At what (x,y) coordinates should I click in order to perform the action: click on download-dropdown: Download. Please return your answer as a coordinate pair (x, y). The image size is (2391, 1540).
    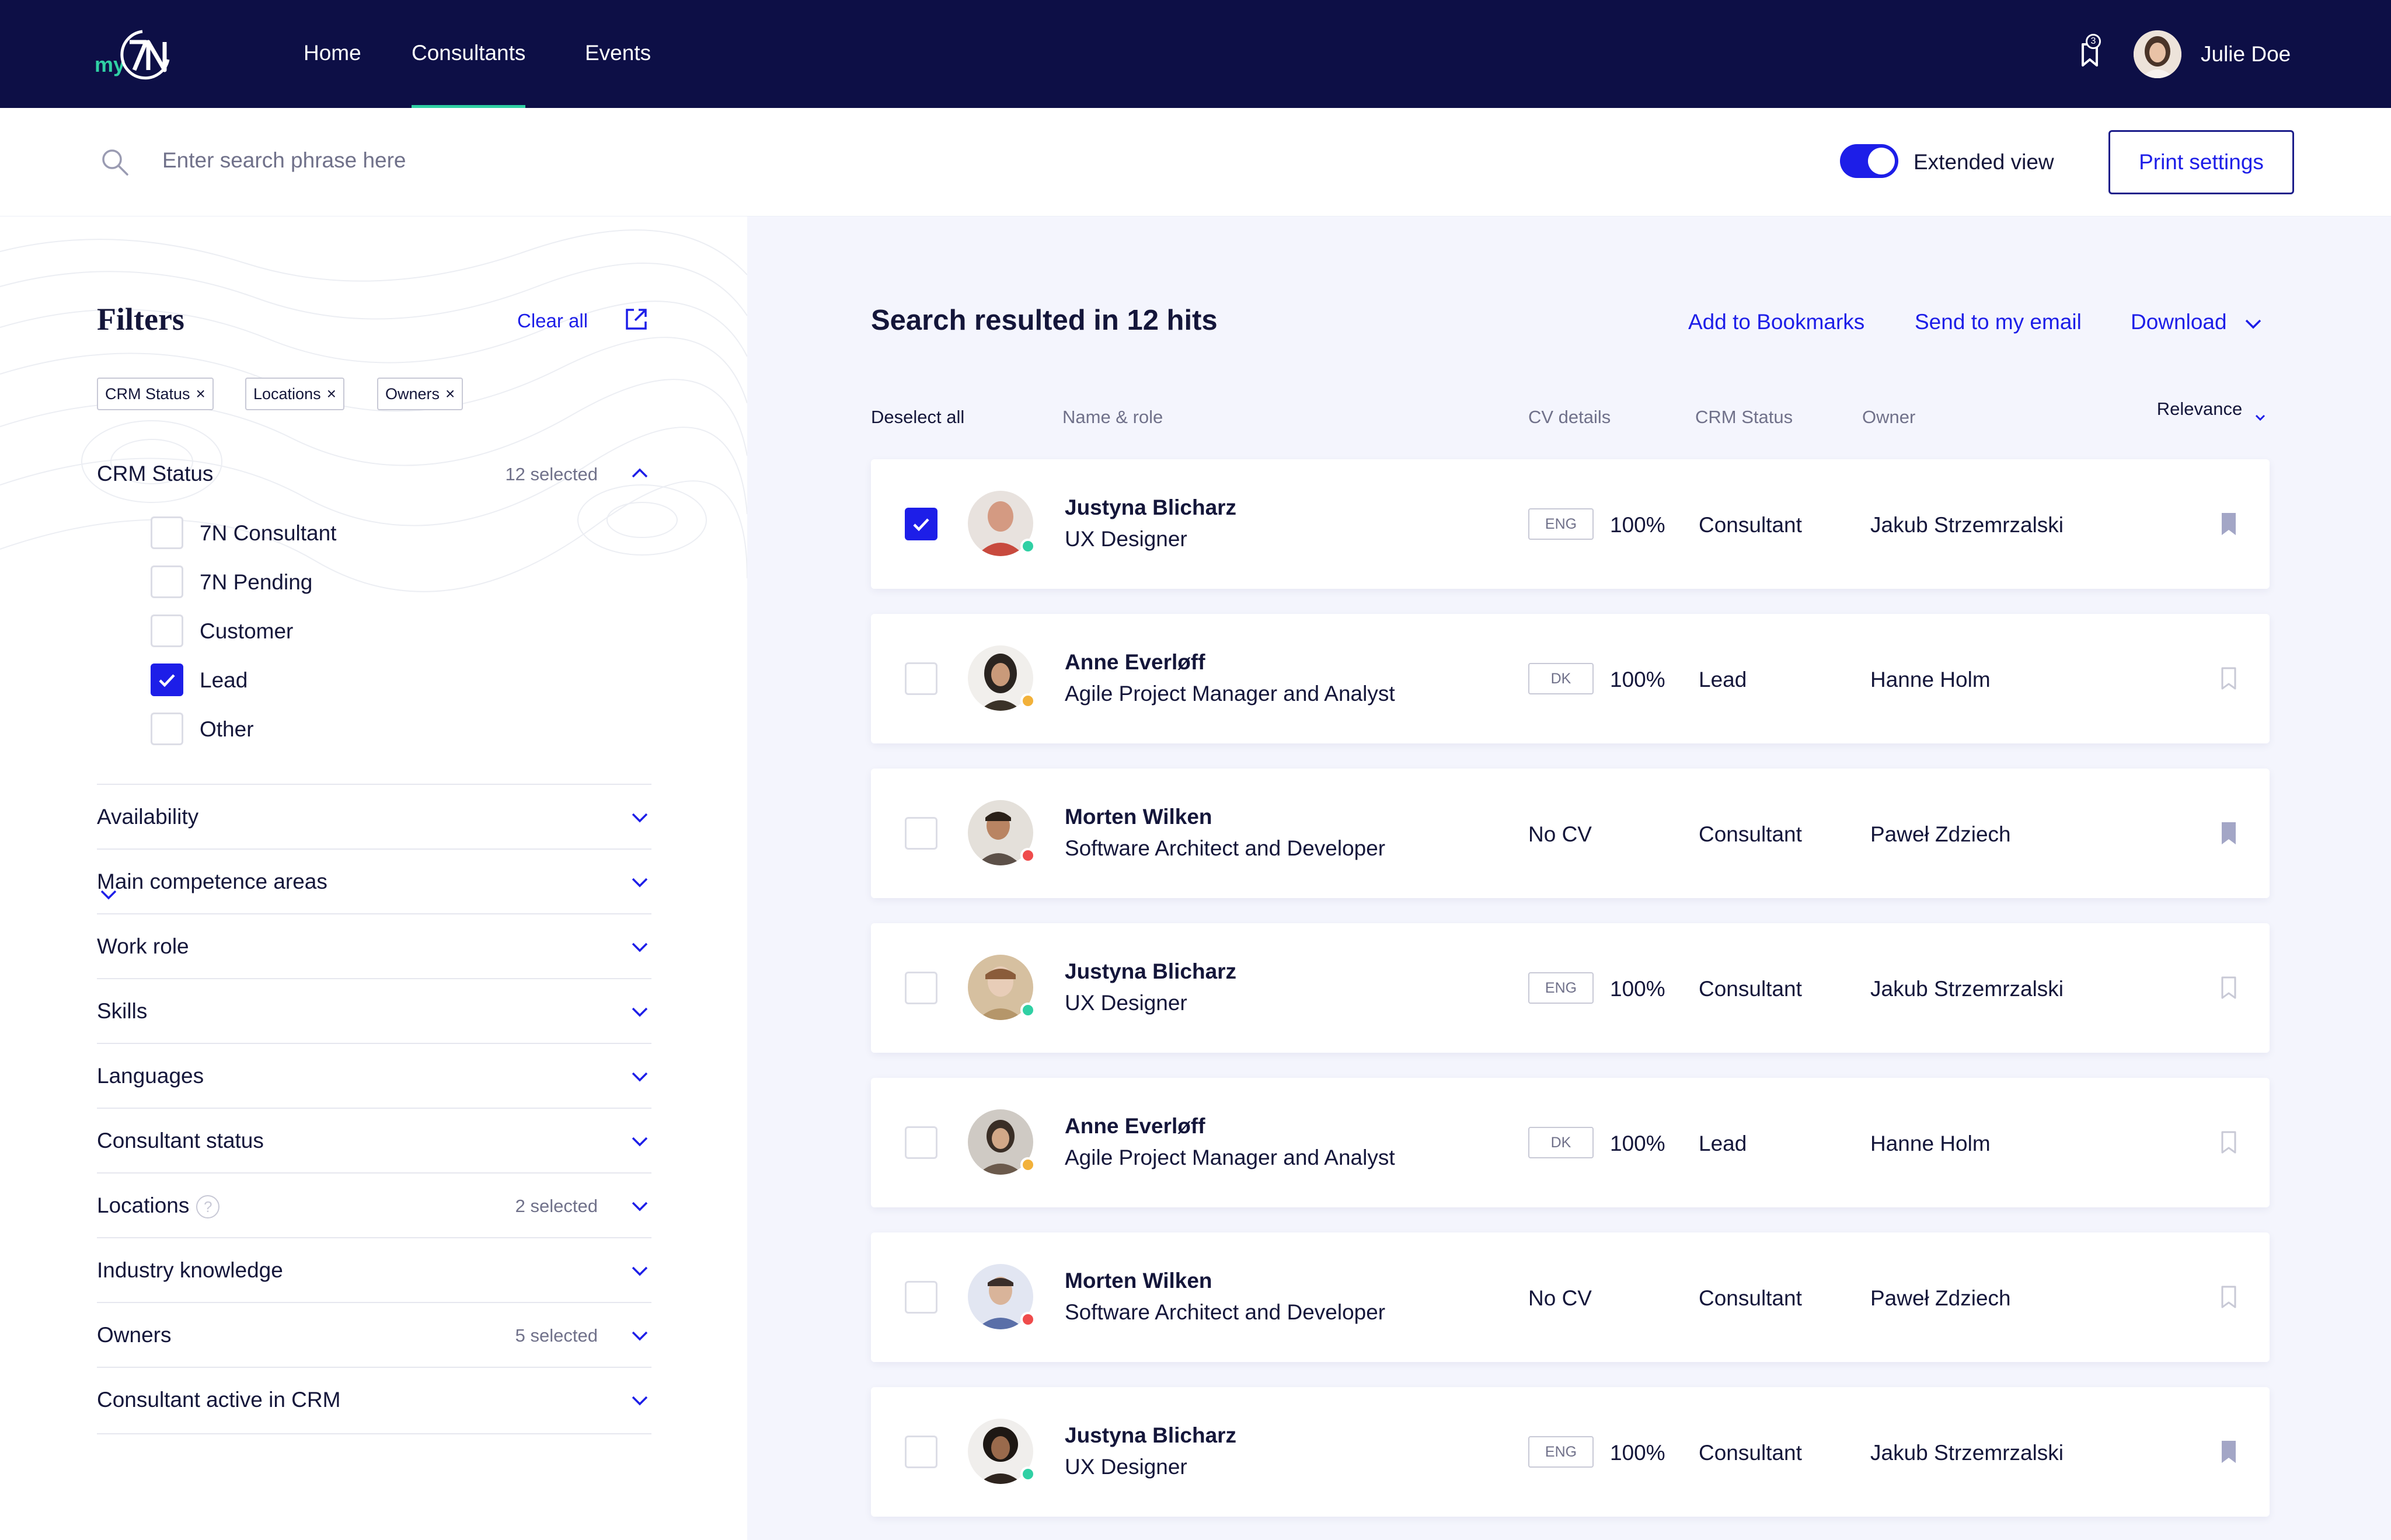
    Looking at the image, I should click on (2179, 322).